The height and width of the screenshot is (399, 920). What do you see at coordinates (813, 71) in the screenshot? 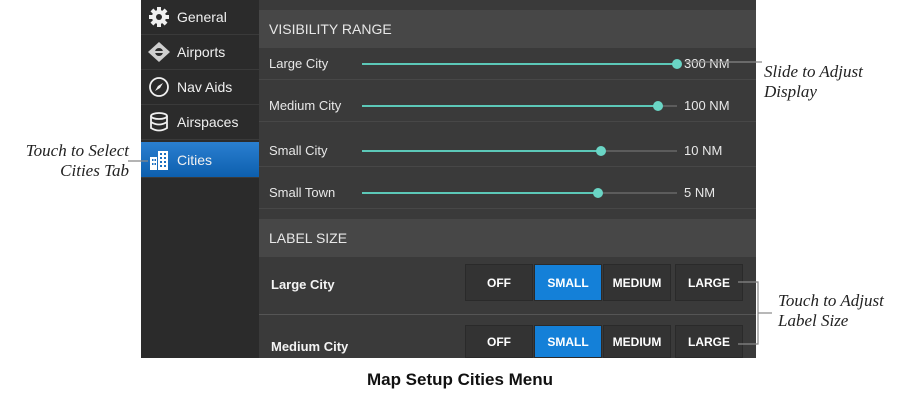
I see `annotation-line: Slide to Adjust` at bounding box center [813, 71].